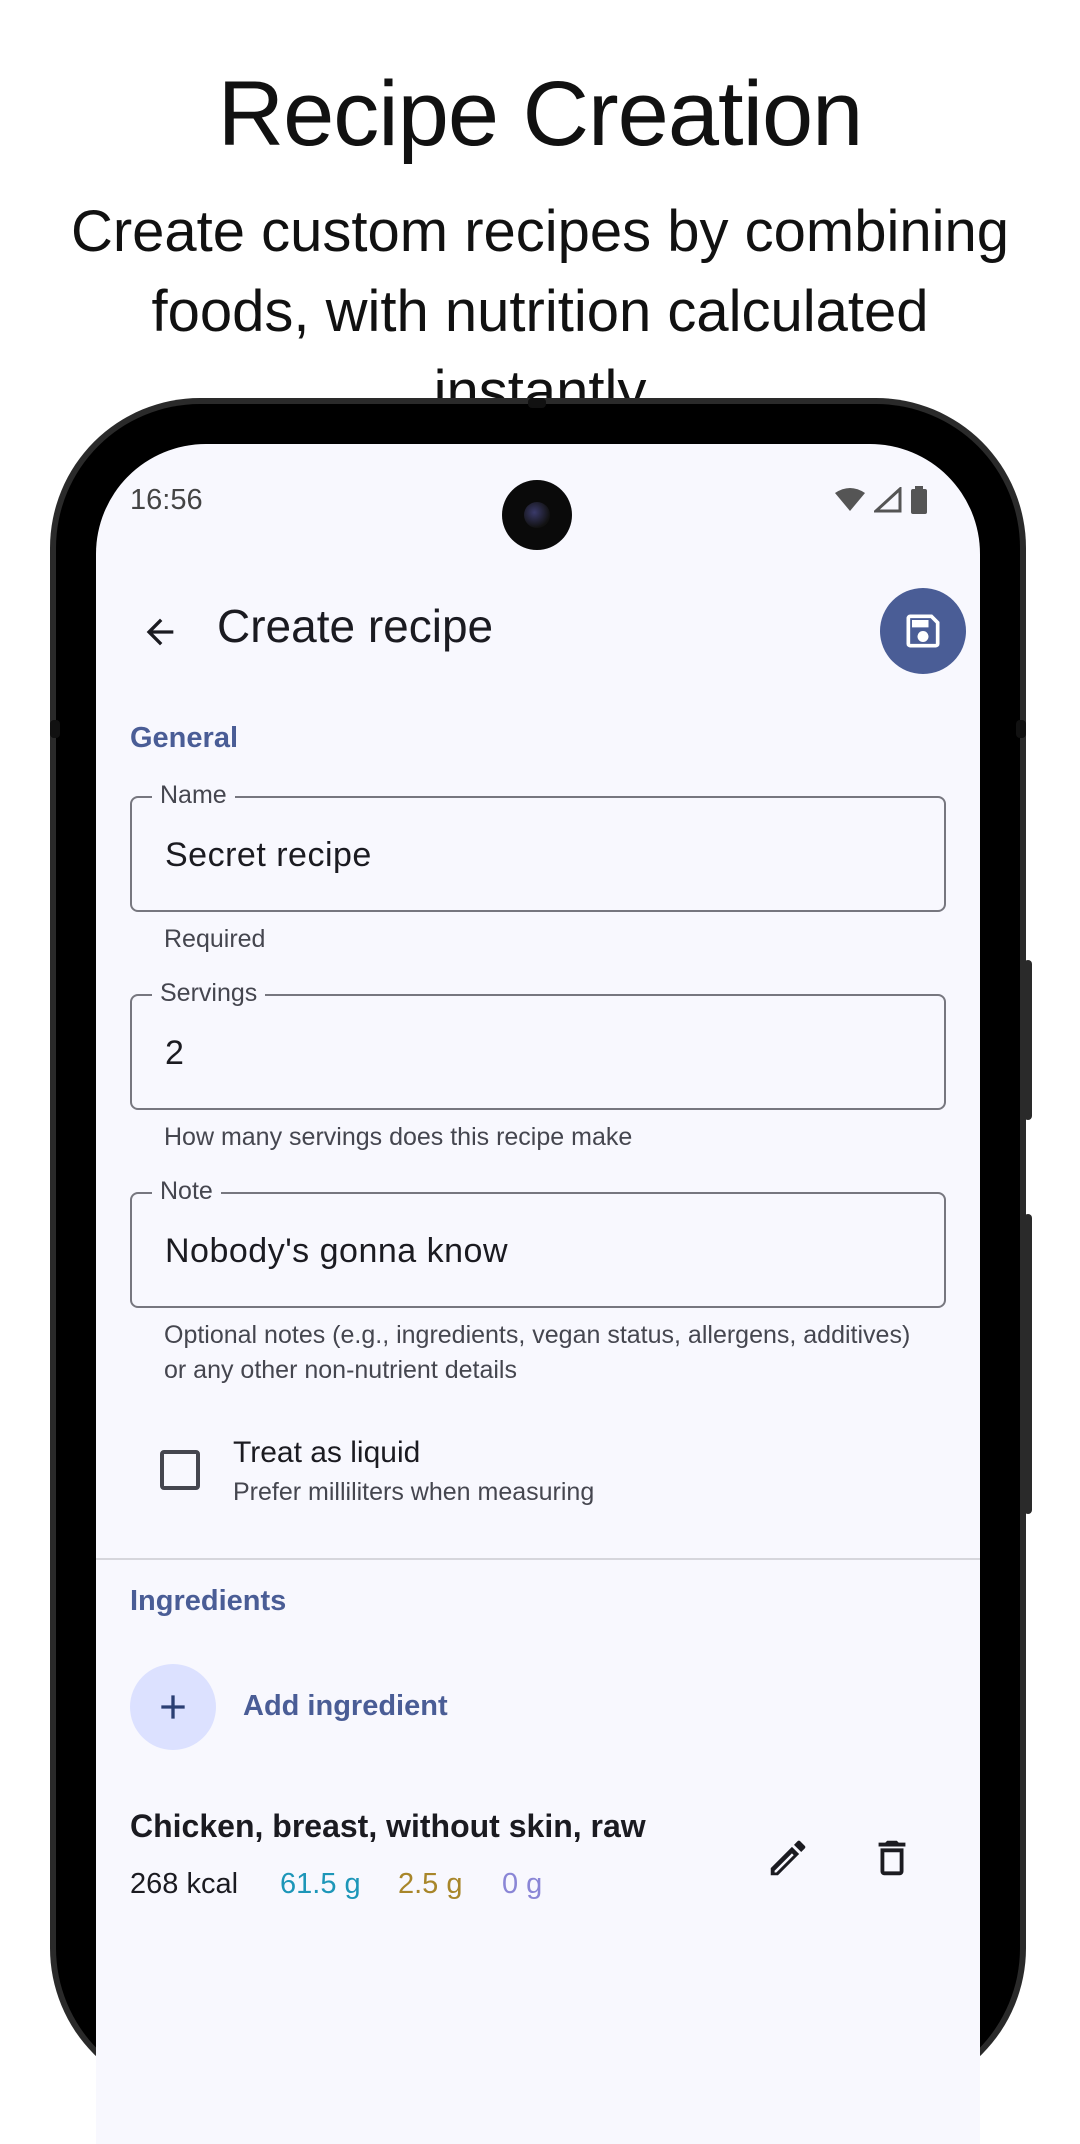 The image size is (1080, 2144). I want to click on servings-field: Servings 2, so click(538, 1044).